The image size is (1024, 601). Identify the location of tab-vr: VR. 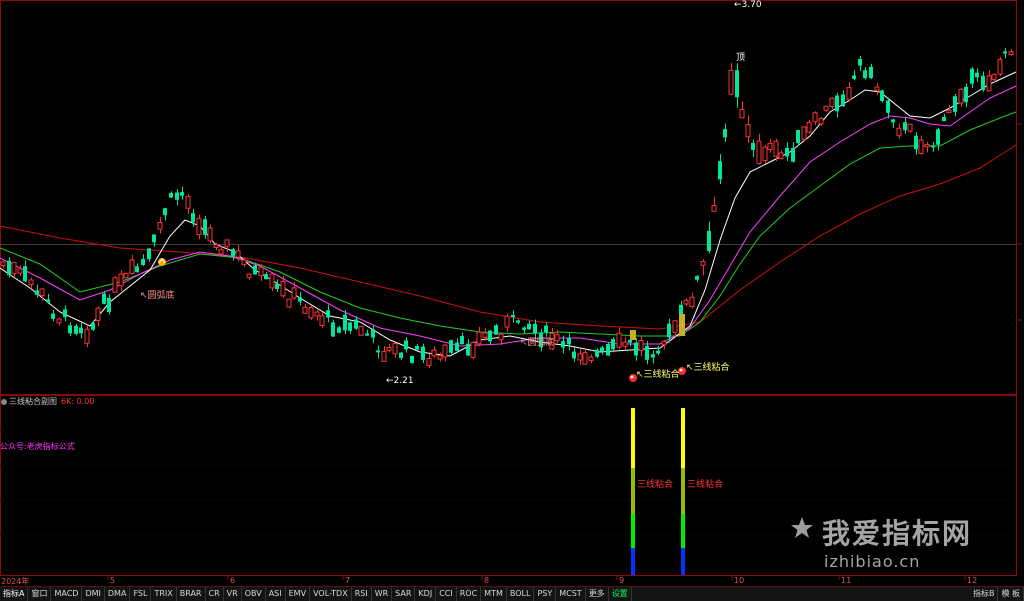
(233, 594).